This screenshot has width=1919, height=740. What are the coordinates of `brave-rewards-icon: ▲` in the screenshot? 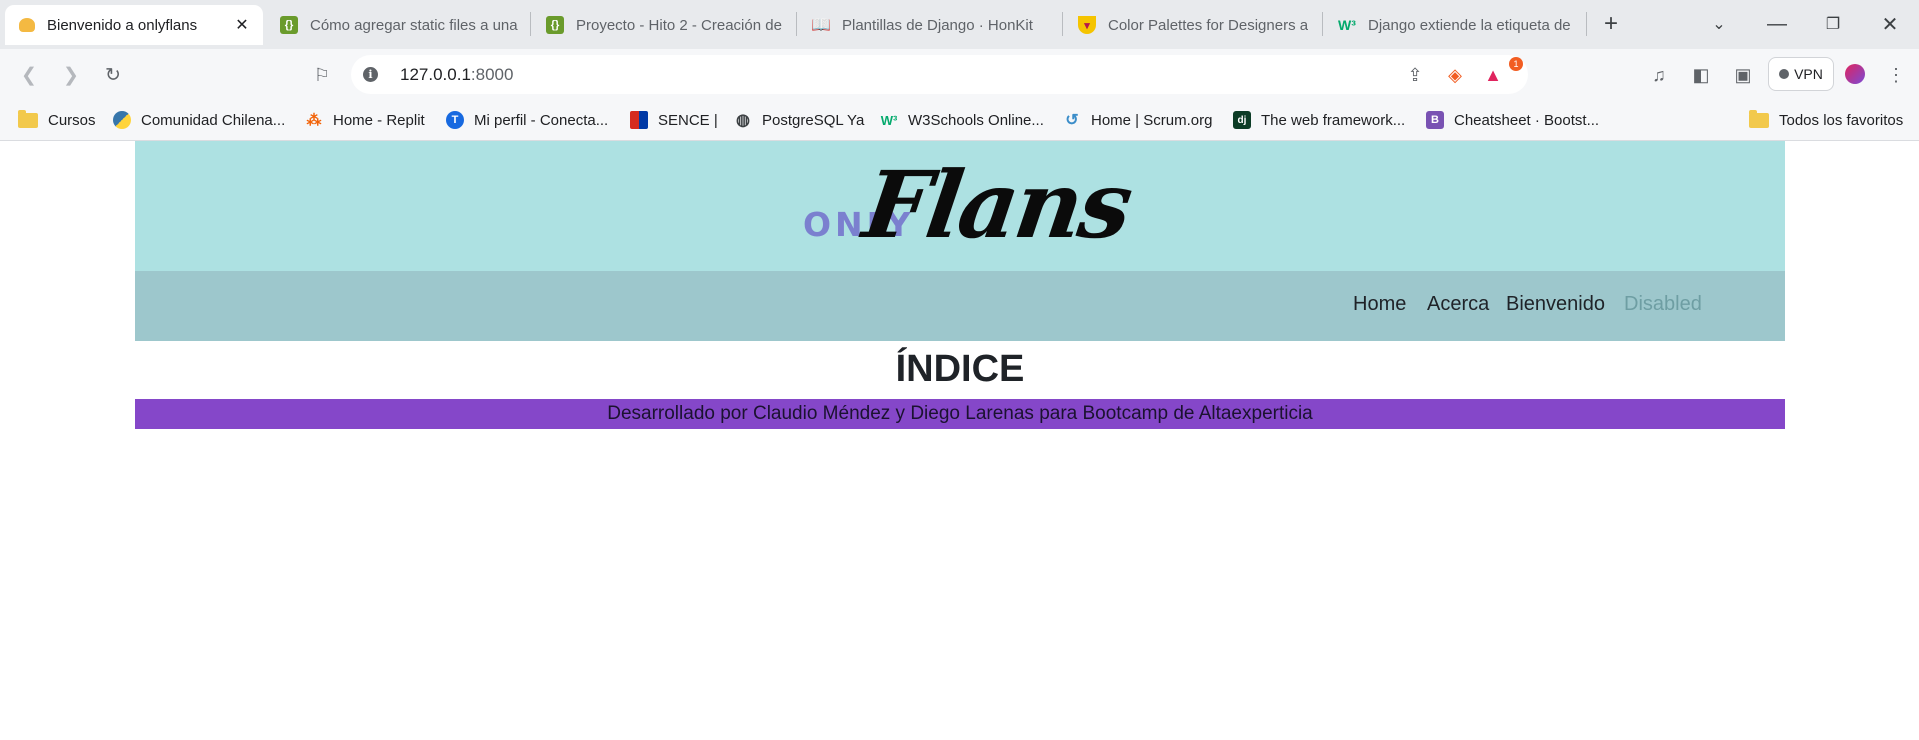 It's located at (1493, 75).